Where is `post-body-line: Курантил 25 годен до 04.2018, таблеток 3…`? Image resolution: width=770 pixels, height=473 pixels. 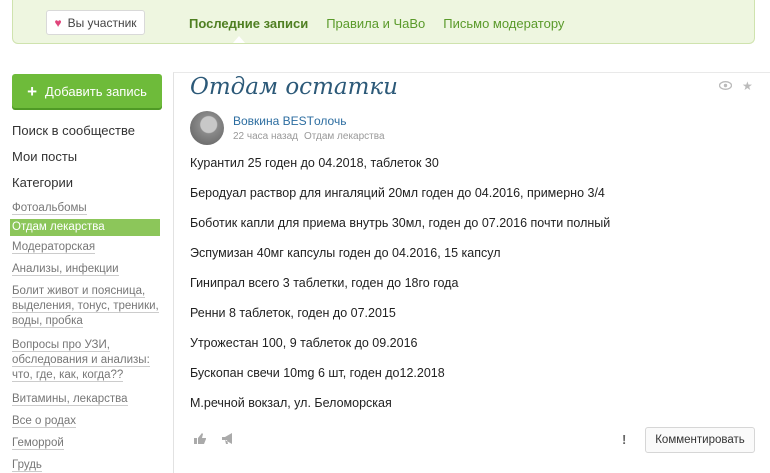 post-body-line: Курантил 25 годен до 04.2018, таблеток 3… is located at coordinates (314, 163).